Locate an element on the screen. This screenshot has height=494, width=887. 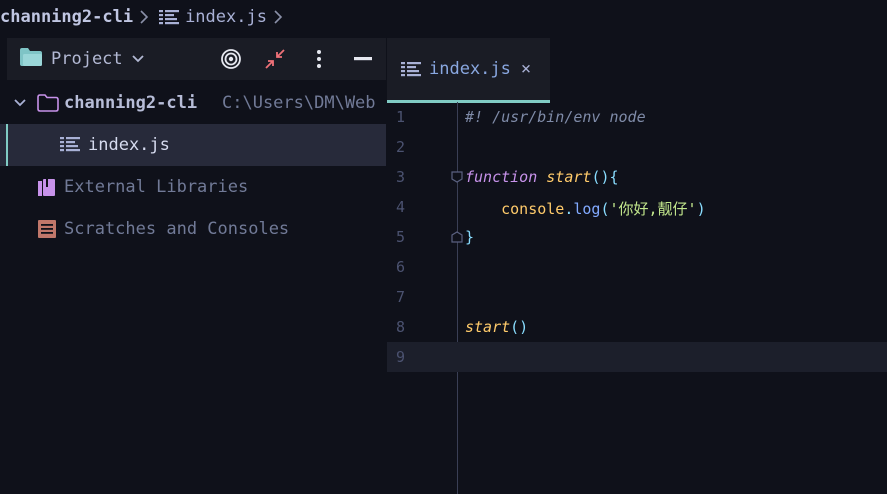
code-line: 4 console.log('你好,靓仔') is located at coordinates (637, 207).